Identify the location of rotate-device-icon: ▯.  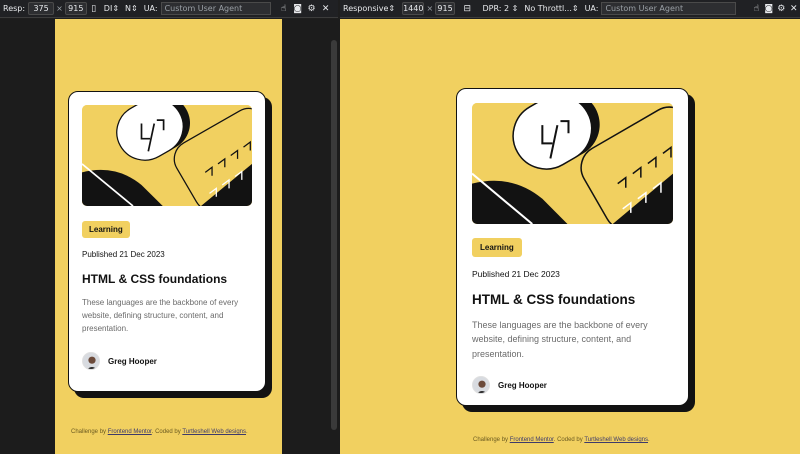
(94, 9).